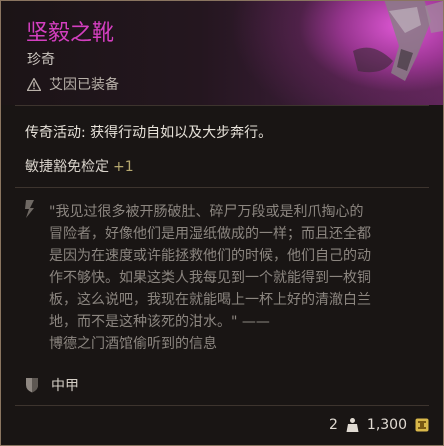  What do you see at coordinates (29, 209) in the screenshot?
I see `lore-quote-icon` at bounding box center [29, 209].